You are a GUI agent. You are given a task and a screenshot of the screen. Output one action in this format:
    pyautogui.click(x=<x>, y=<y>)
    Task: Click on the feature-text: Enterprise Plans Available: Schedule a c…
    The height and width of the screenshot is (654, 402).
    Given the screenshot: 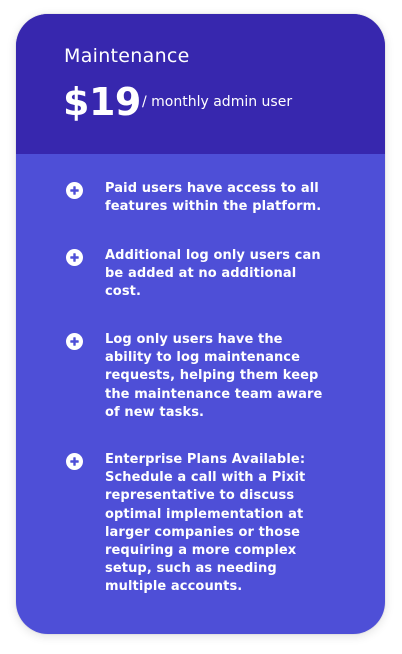 What is the action you would take?
    pyautogui.click(x=205, y=523)
    